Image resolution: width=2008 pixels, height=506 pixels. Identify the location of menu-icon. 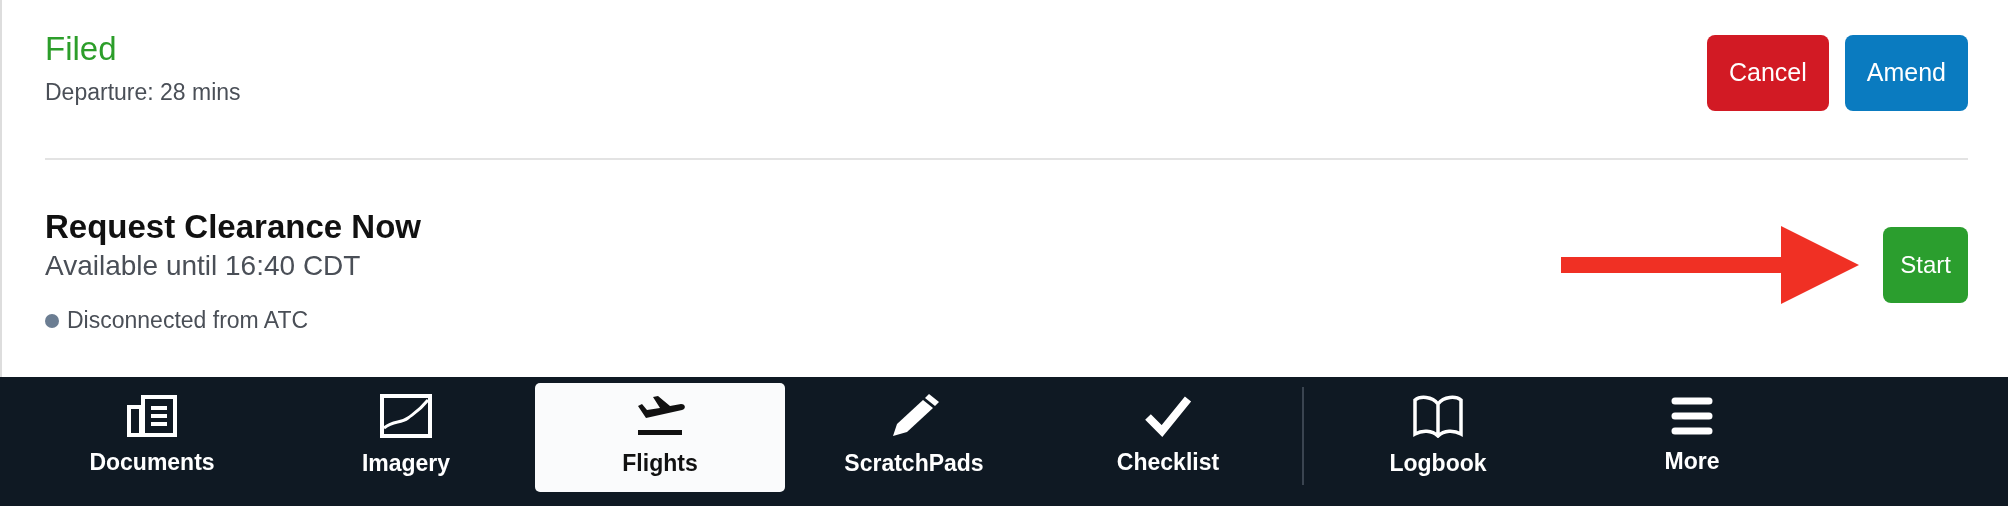
(1692, 416).